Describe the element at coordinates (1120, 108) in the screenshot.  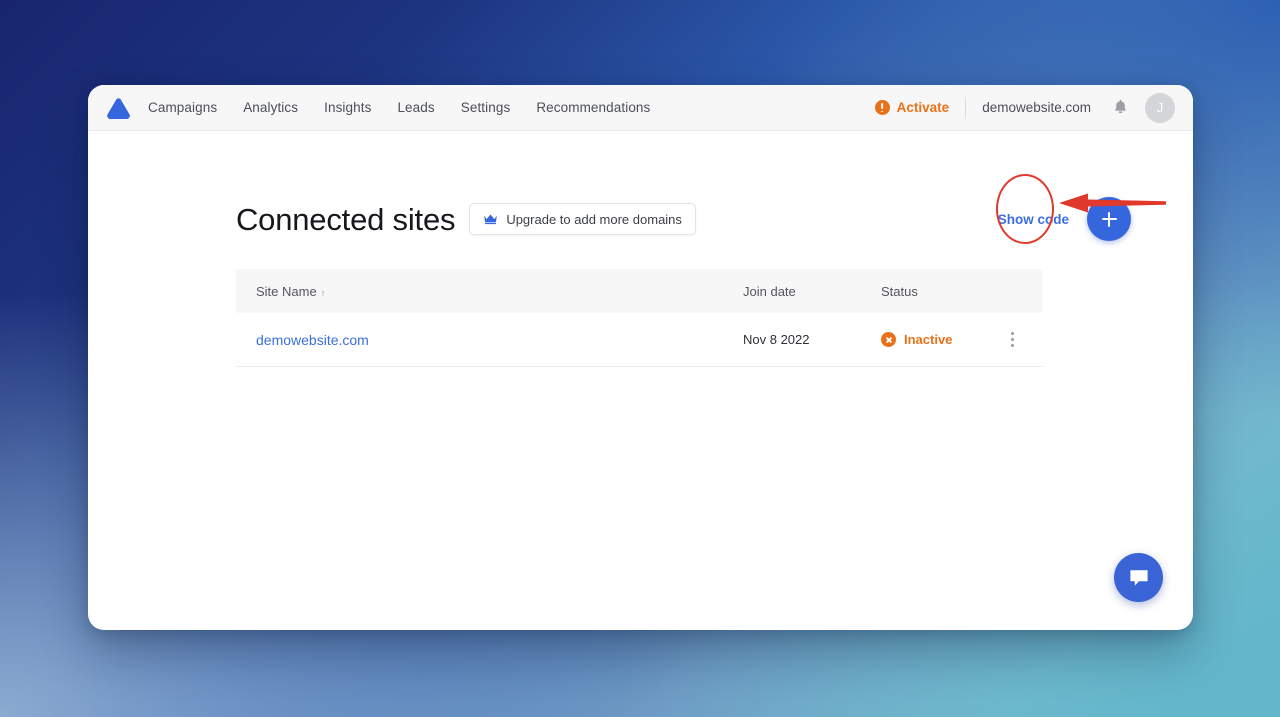
I see `bell-icon` at that location.